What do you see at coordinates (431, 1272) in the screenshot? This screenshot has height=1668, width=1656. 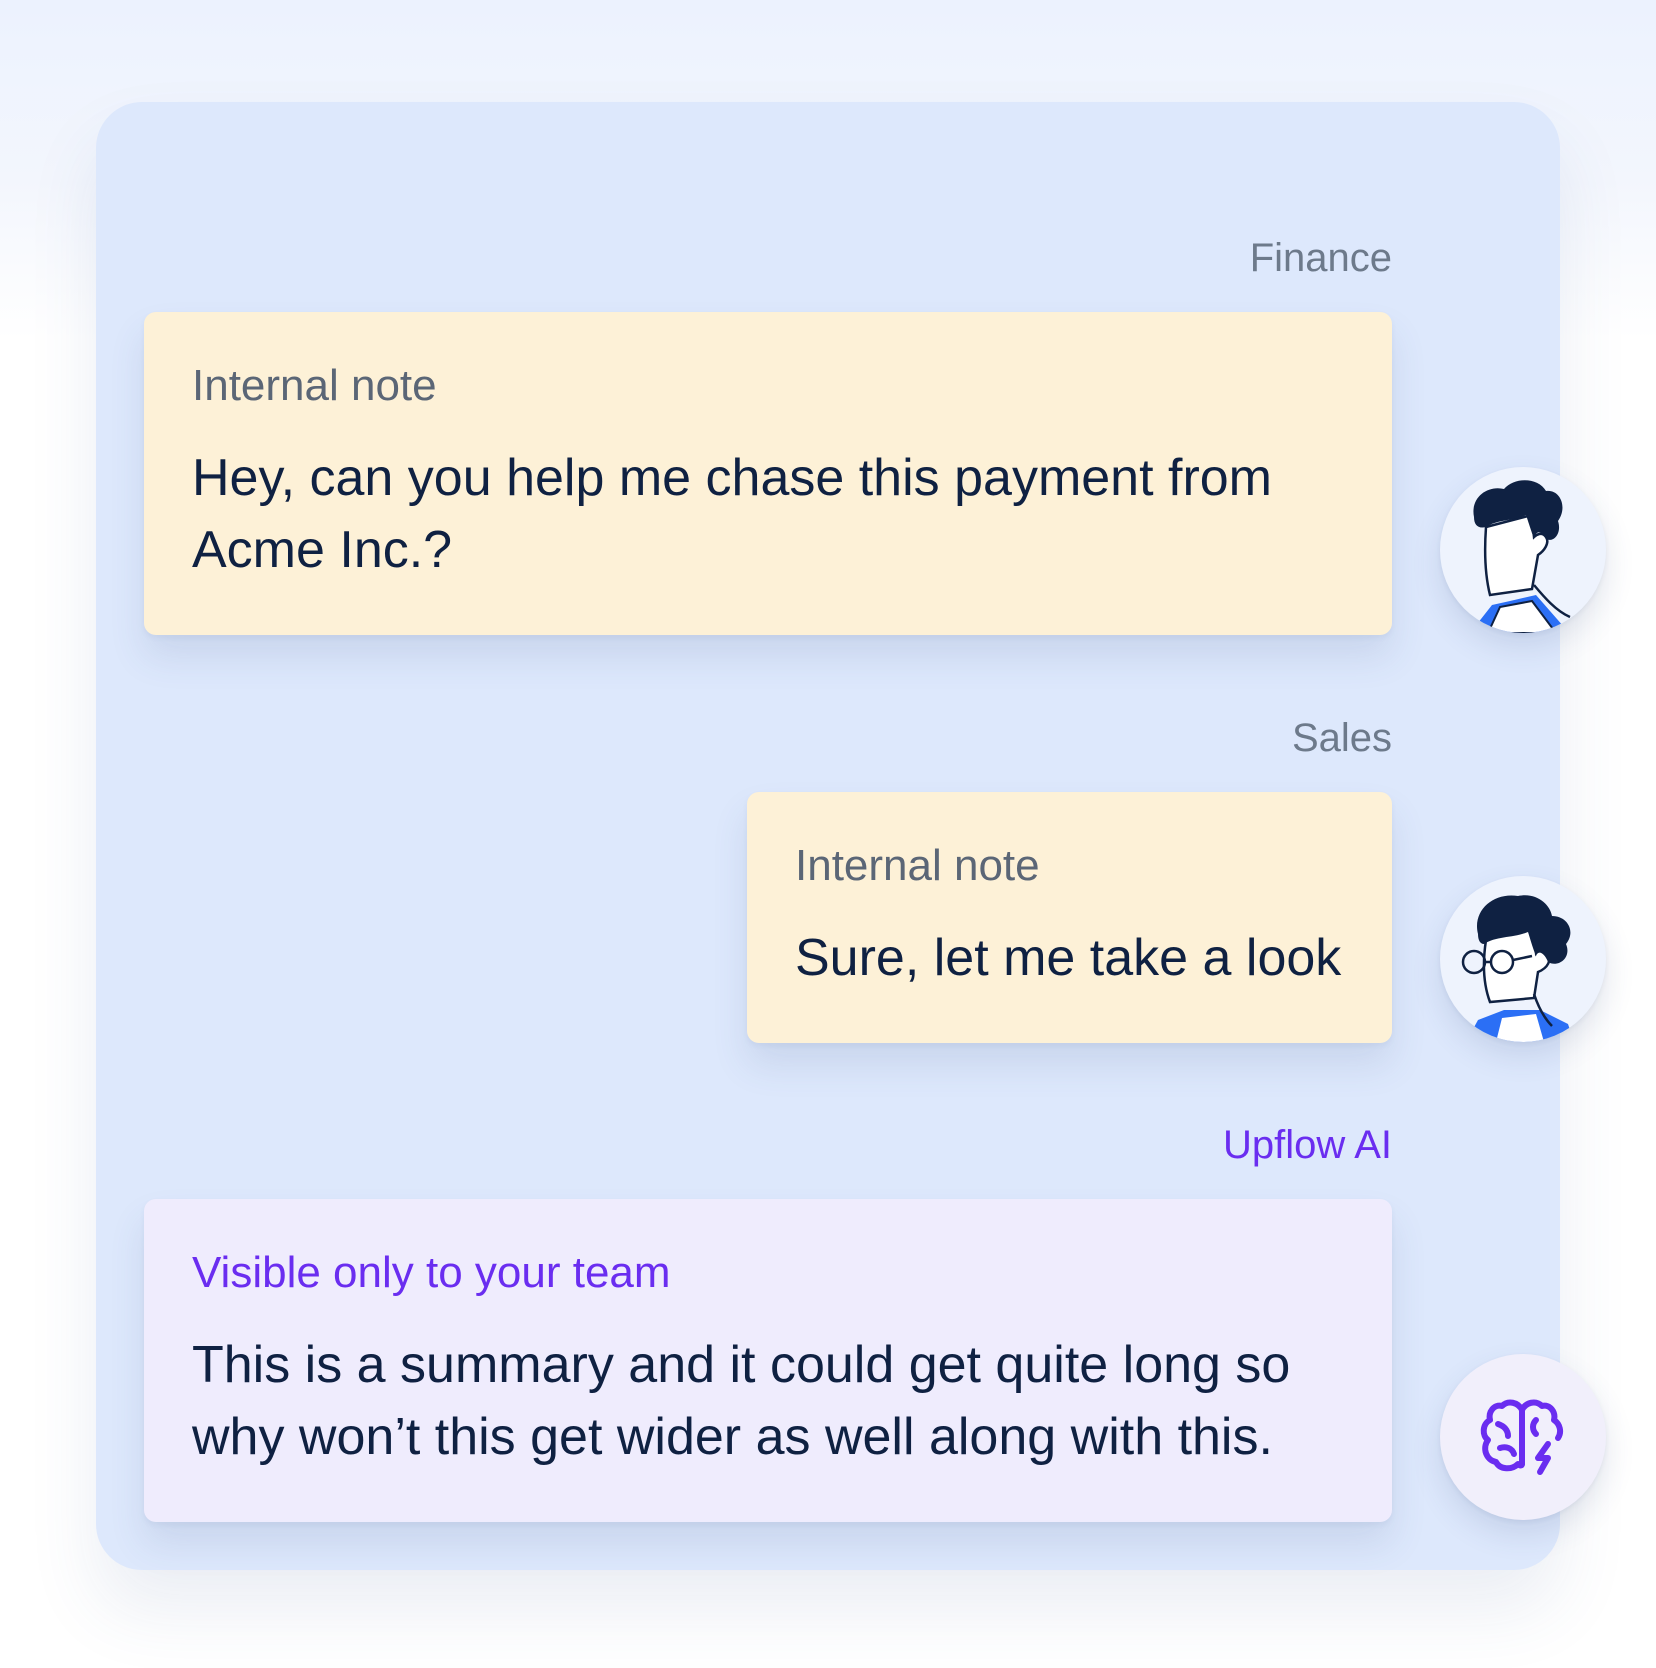 I see `visible-only-to-team-label: Visible only to your team` at bounding box center [431, 1272].